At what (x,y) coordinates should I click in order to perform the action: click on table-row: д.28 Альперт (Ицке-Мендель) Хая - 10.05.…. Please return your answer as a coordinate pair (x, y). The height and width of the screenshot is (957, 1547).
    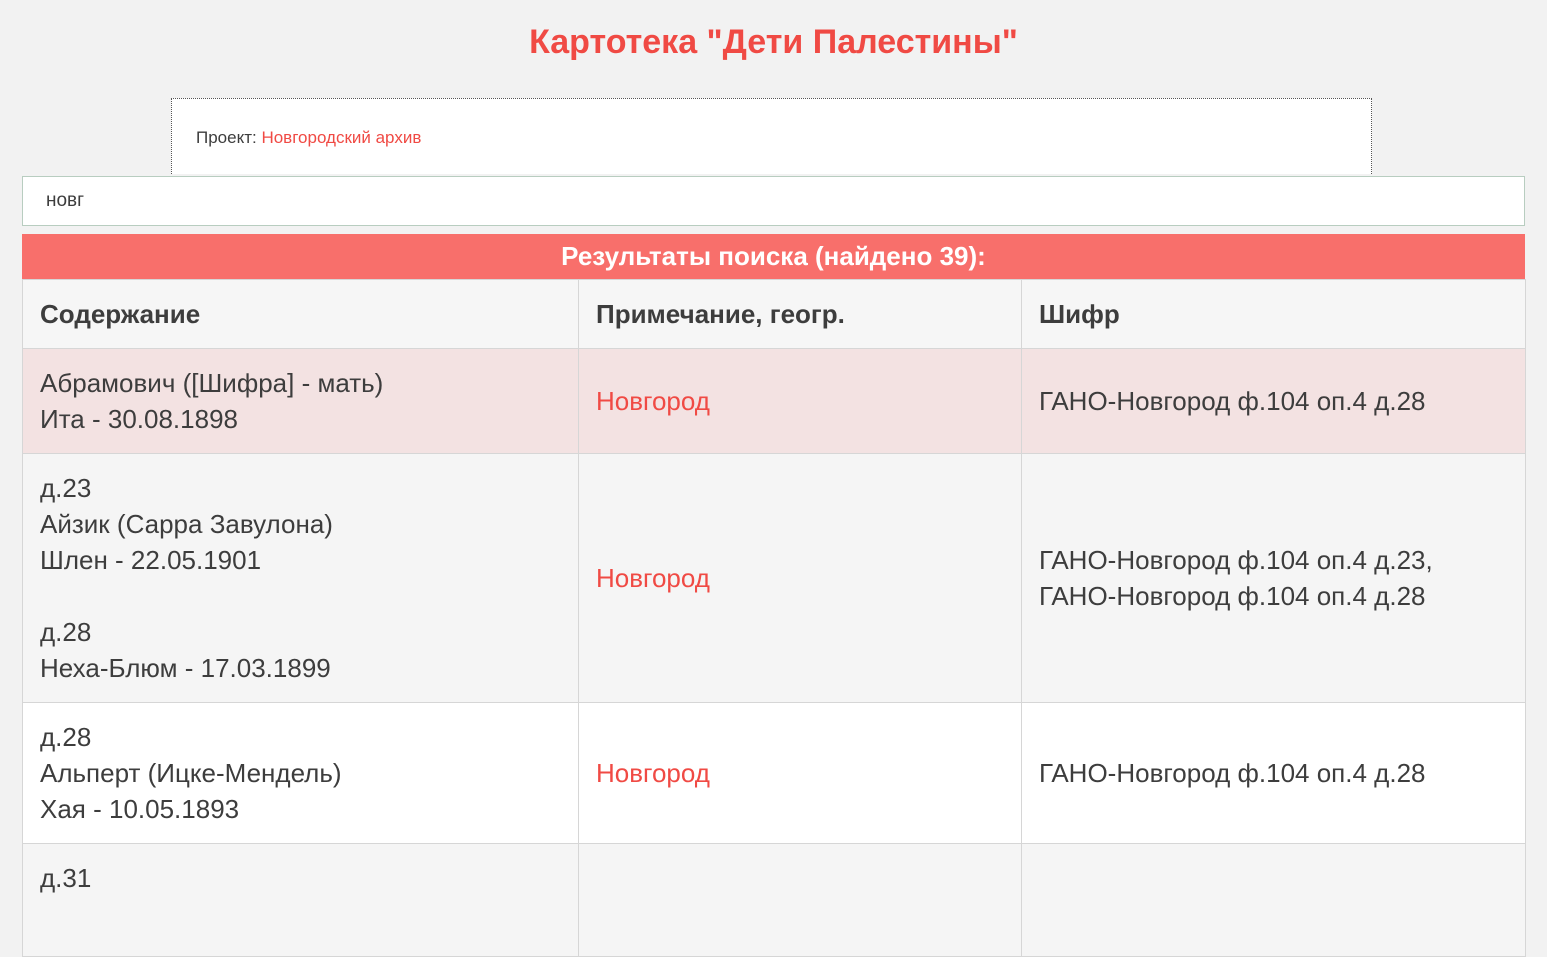
    Looking at the image, I should click on (774, 773).